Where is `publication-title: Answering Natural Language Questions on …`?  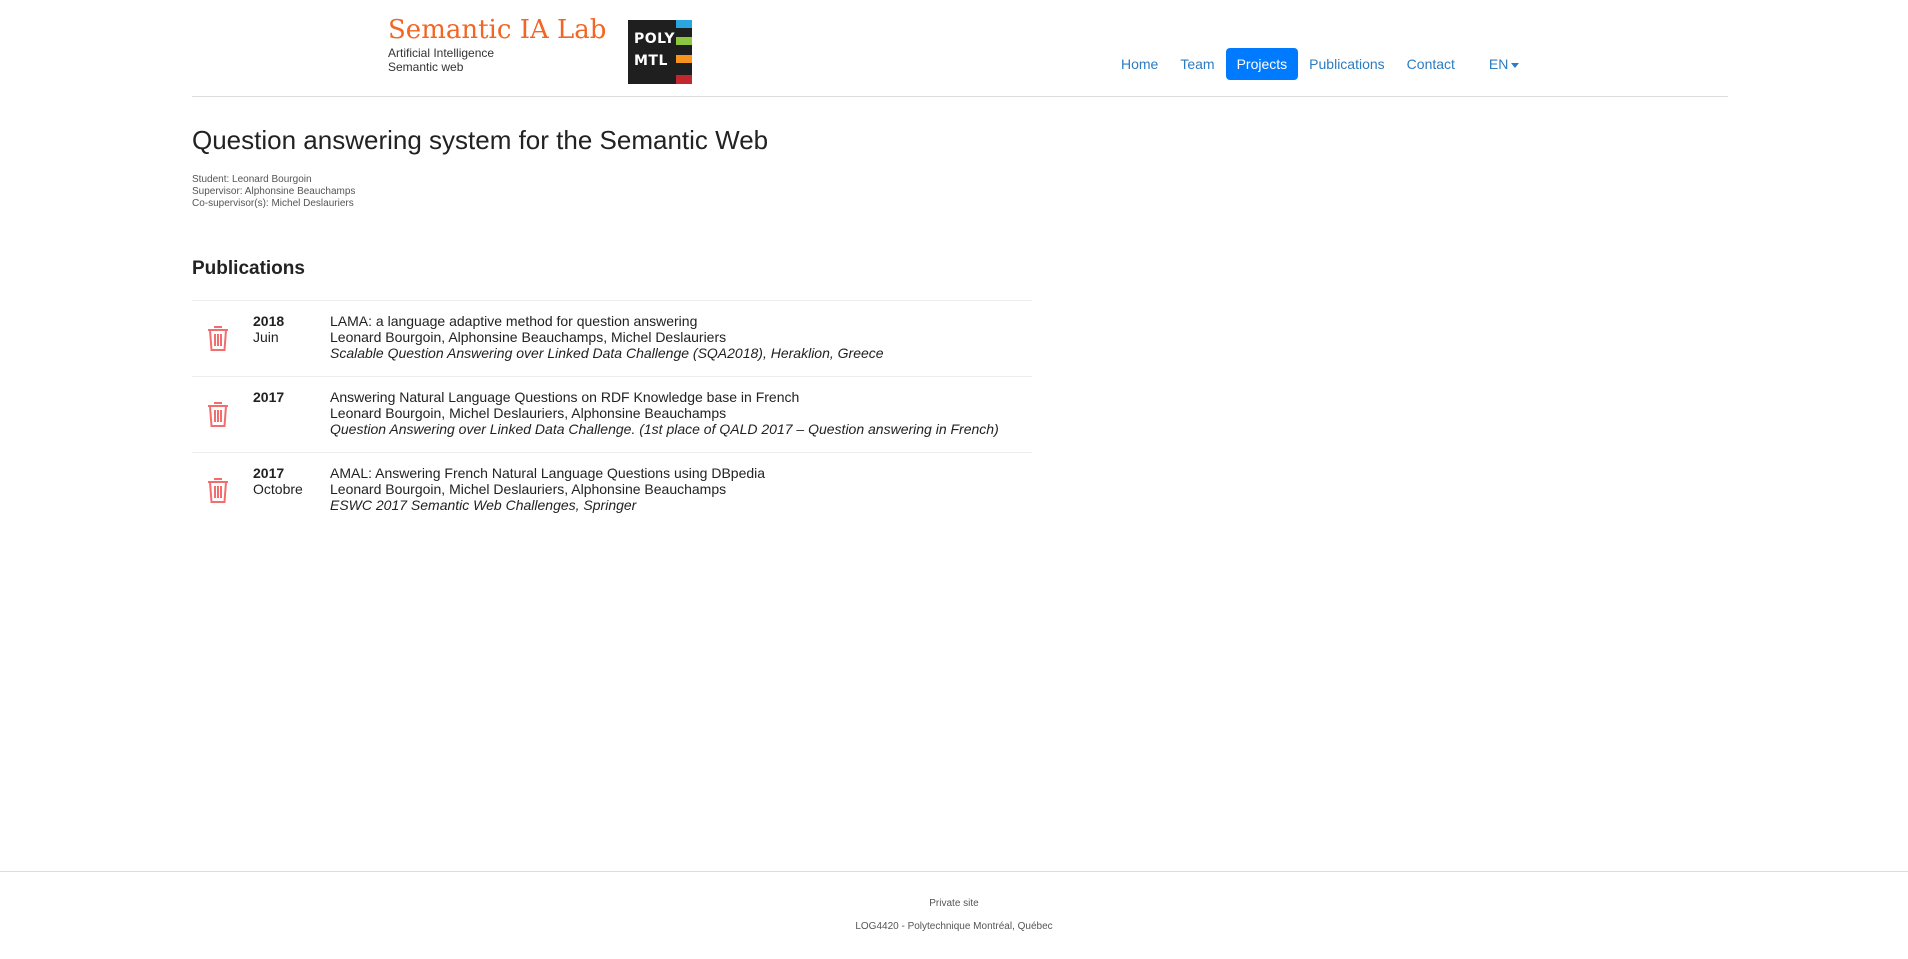 publication-title: Answering Natural Language Questions on … is located at coordinates (565, 397).